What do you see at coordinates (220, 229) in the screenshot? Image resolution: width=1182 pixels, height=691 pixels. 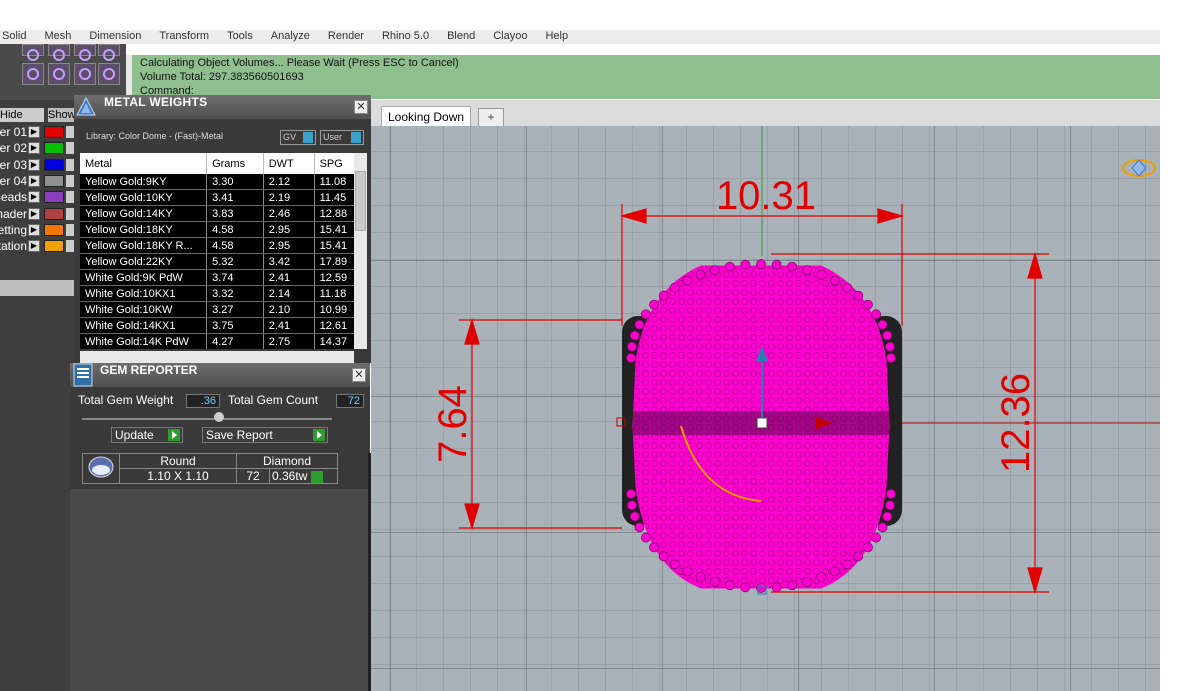 I see `table-row: Yellow Gold:18KY 4.58 2.95 15.41` at bounding box center [220, 229].